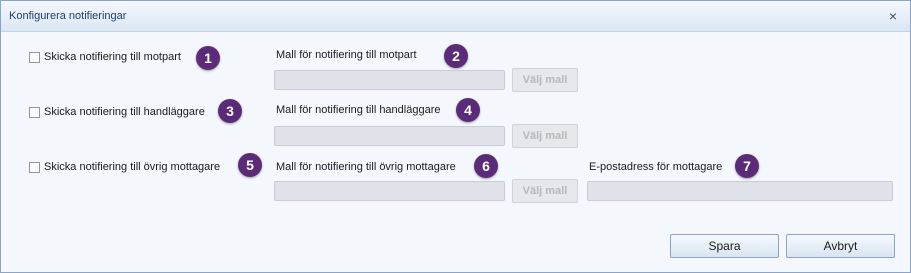 The image size is (911, 273). What do you see at coordinates (34, 167) in the screenshot?
I see `notify-other-recipient-checkbox` at bounding box center [34, 167].